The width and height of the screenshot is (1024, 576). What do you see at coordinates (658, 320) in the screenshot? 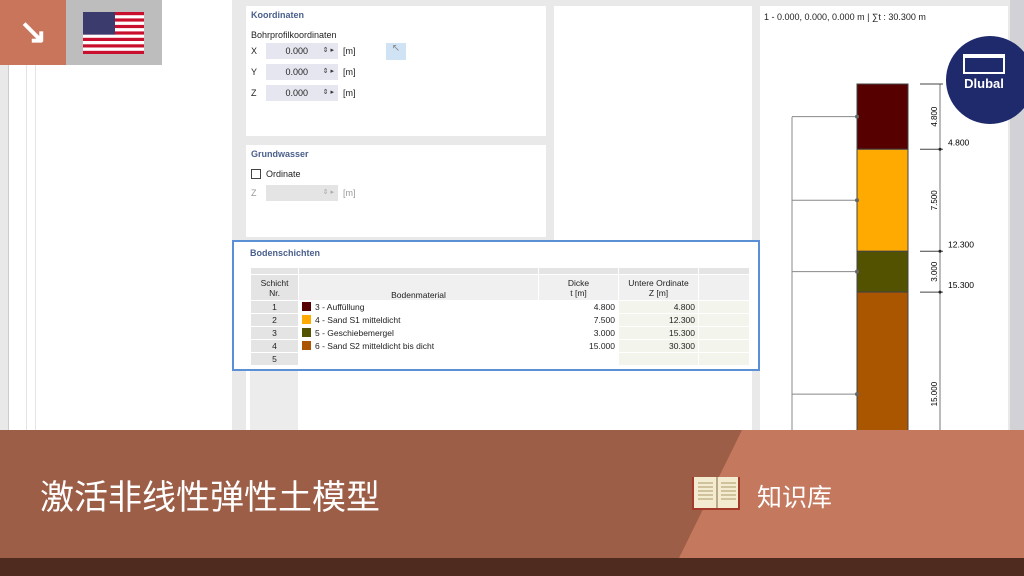
I see `ordinate-cell: 12.300` at bounding box center [658, 320].